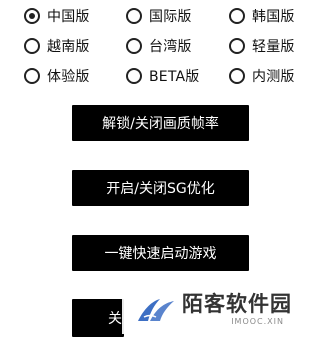  What do you see at coordinates (98, 318) in the screenshot?
I see `close-button: 关` at bounding box center [98, 318].